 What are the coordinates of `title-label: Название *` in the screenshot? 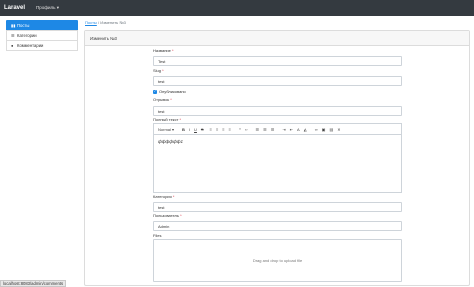 It's located at (163, 50).